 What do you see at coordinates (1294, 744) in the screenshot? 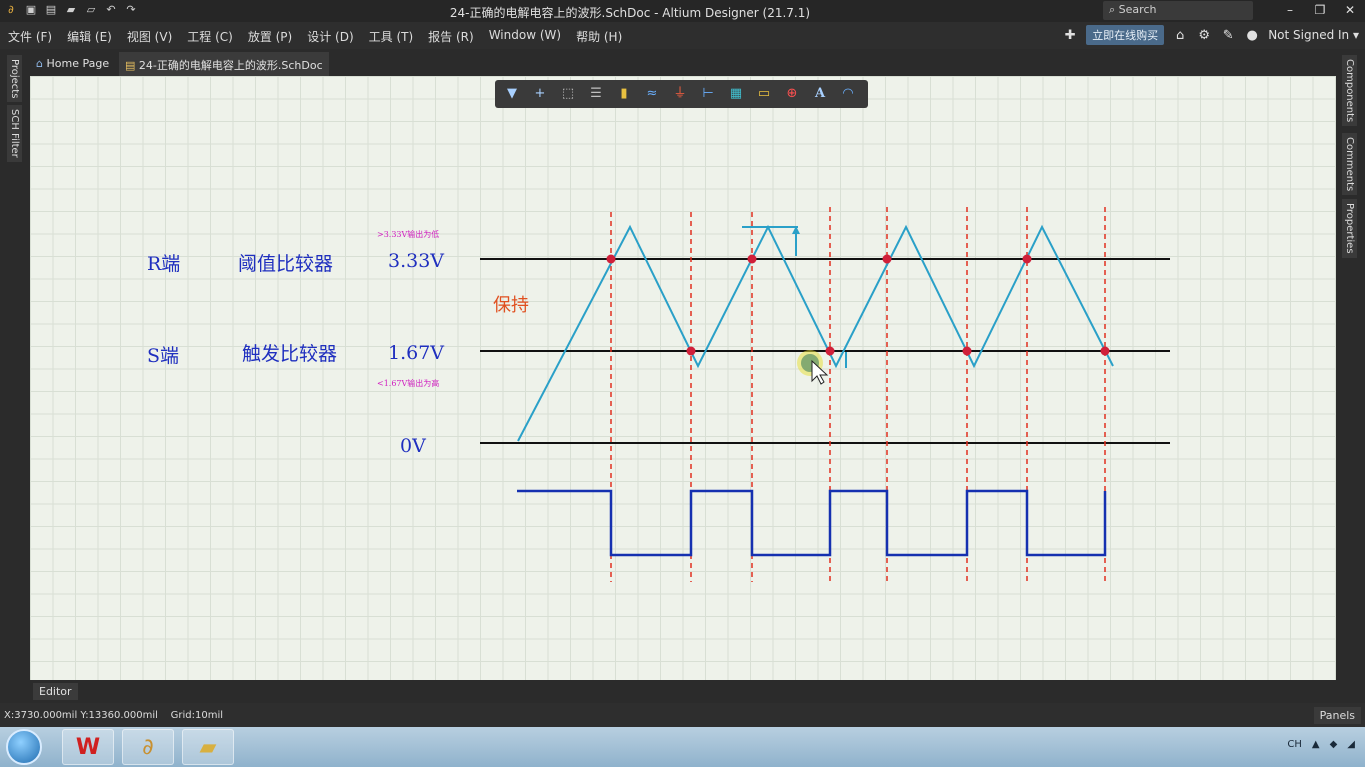
I see `input-method-indicator: CH` at bounding box center [1294, 744].